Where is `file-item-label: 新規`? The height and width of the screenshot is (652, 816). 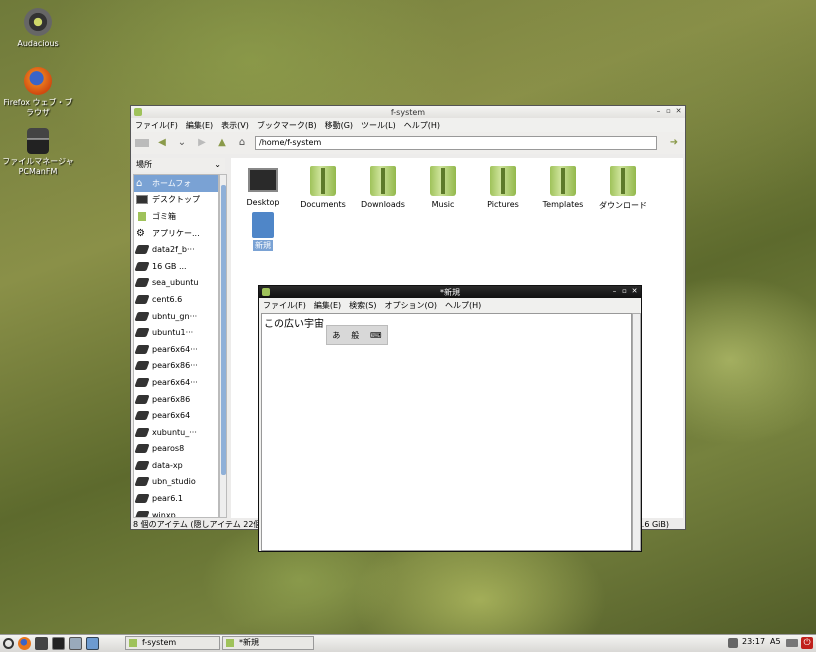 file-item-label: 新規 is located at coordinates (263, 245).